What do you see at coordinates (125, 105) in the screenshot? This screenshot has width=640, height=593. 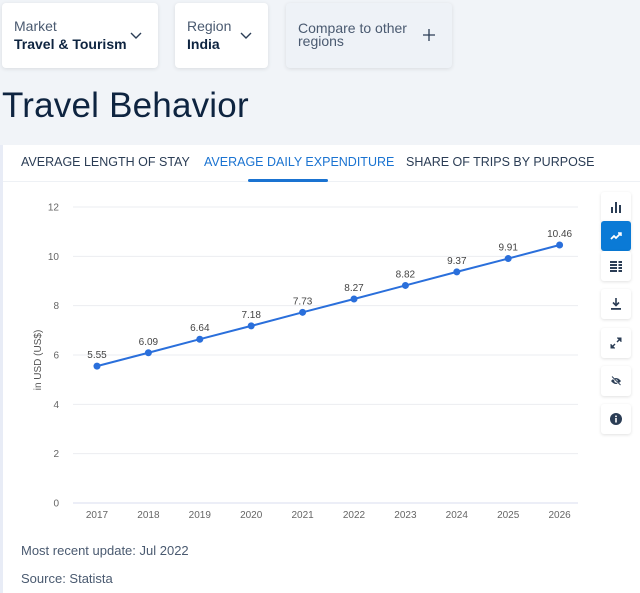 I see `page-title: Travel Behavior` at bounding box center [125, 105].